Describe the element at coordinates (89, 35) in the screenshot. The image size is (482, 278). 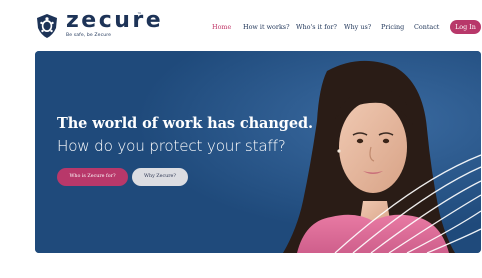
I see `brand-tagline: Be safe, be Zecure` at that location.